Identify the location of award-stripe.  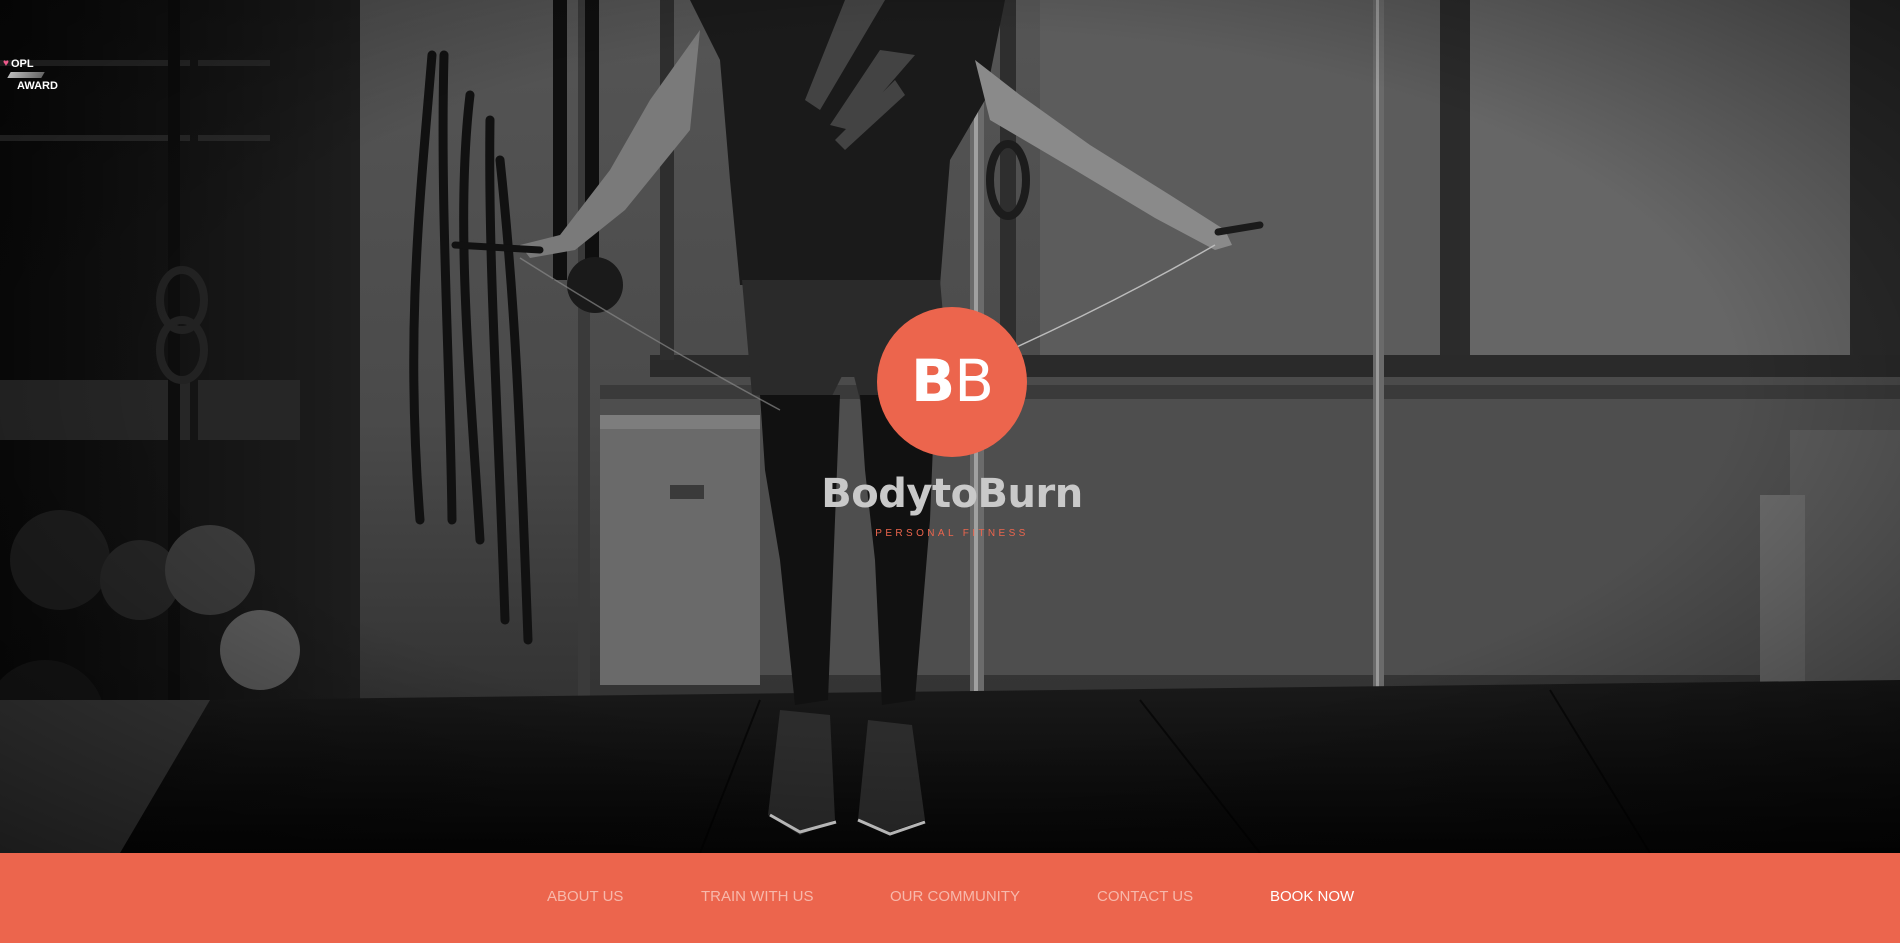
(26, 75).